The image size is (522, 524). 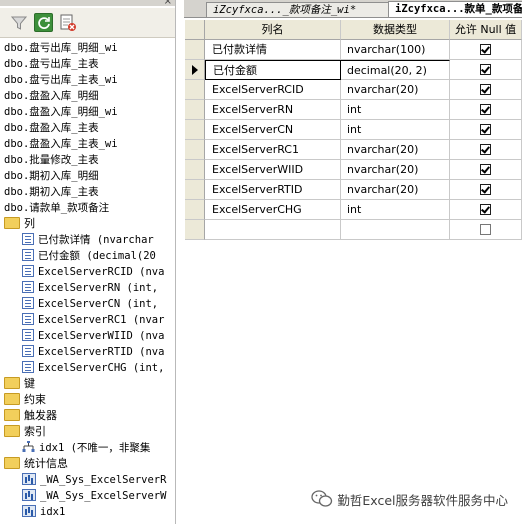 I want to click on table-row: ExcelServerRTID nvarchar(20), so click(x=353, y=190).